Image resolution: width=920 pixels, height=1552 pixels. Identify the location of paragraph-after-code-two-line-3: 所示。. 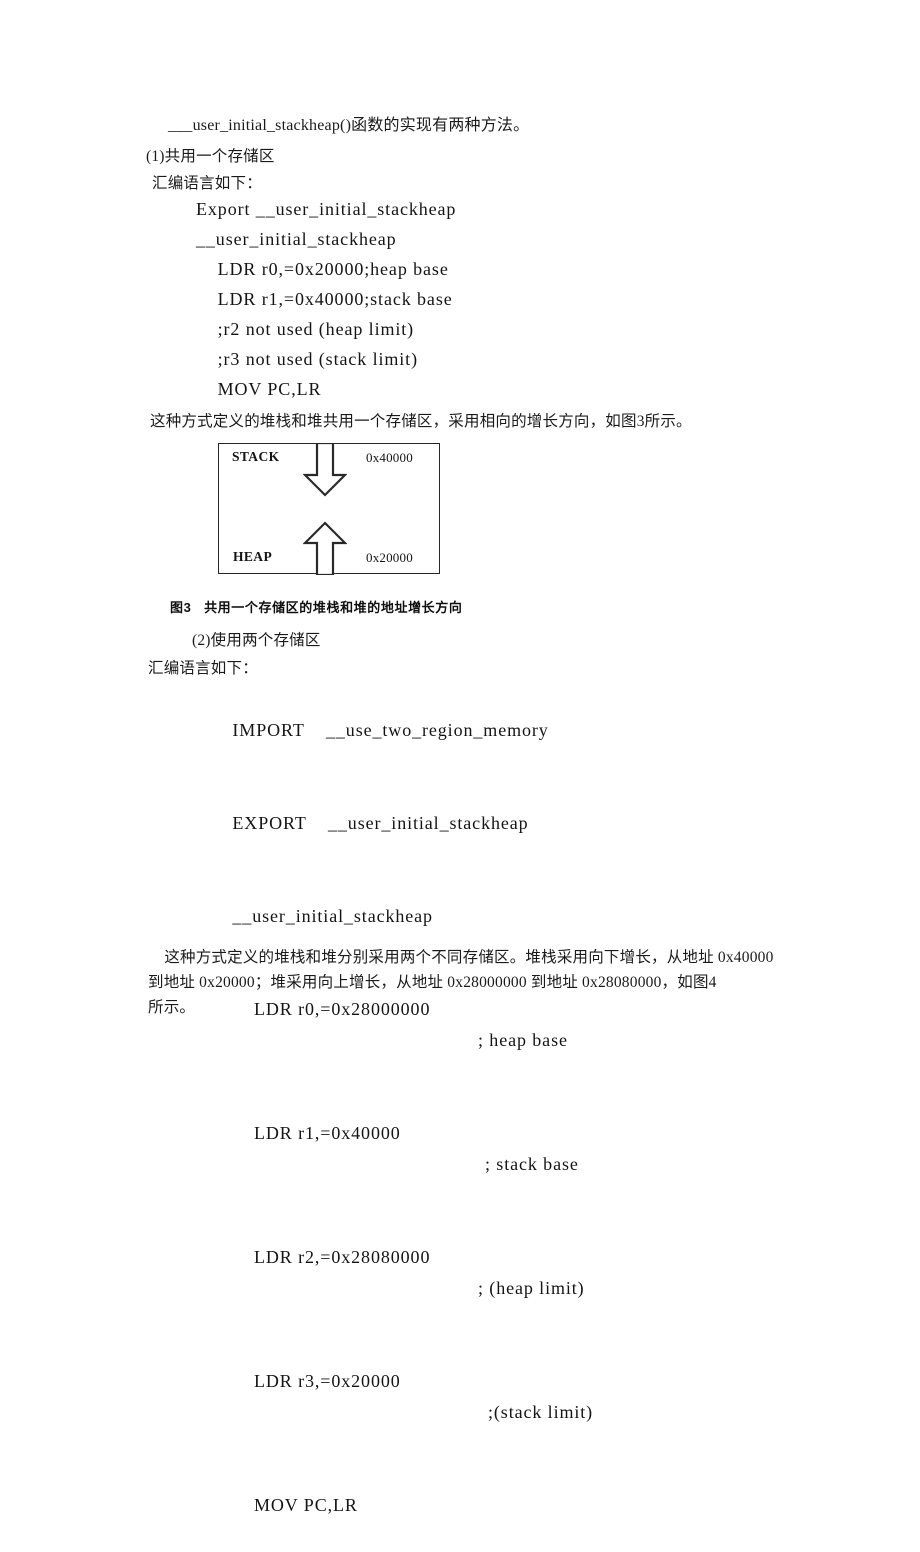
(172, 1007).